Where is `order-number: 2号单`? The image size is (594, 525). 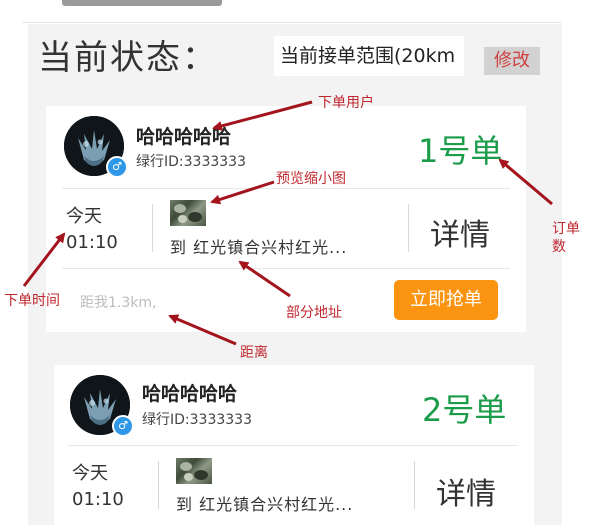
order-number: 2号单 is located at coordinates (464, 410).